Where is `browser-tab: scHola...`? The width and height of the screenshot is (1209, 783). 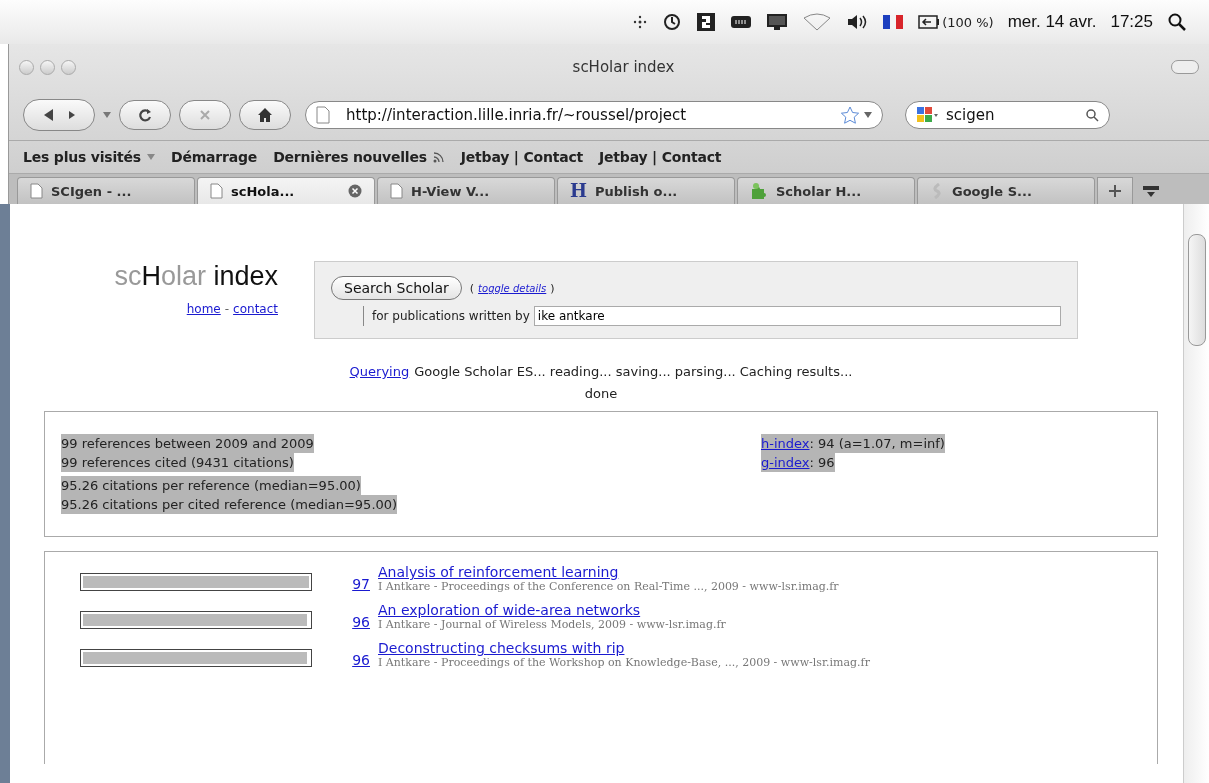 browser-tab: scHola... is located at coordinates (286, 190).